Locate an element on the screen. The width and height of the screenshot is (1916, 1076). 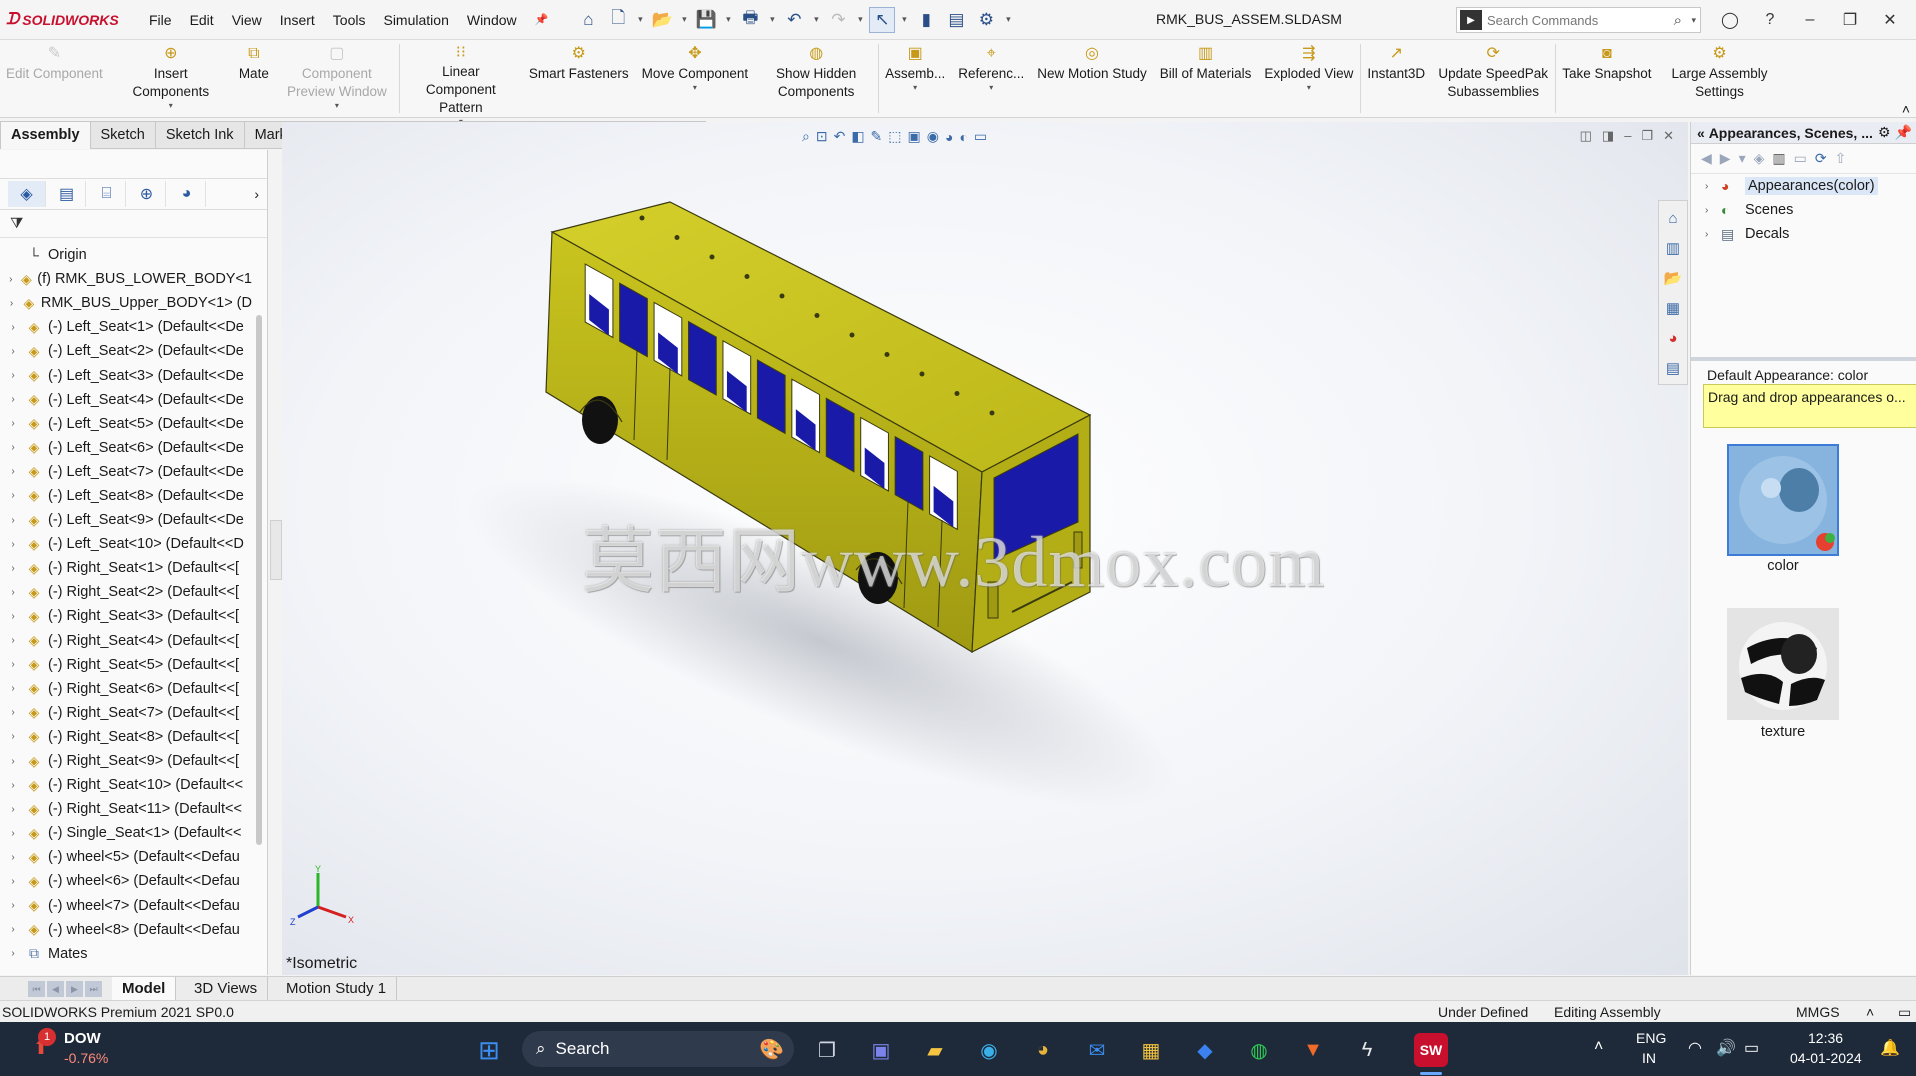
command-edit-component: ✎ Edit Component is located at coordinates (55, 78).